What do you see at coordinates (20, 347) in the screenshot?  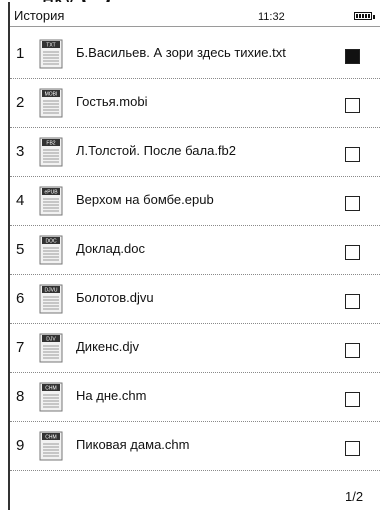 I see `item-number: 7` at bounding box center [20, 347].